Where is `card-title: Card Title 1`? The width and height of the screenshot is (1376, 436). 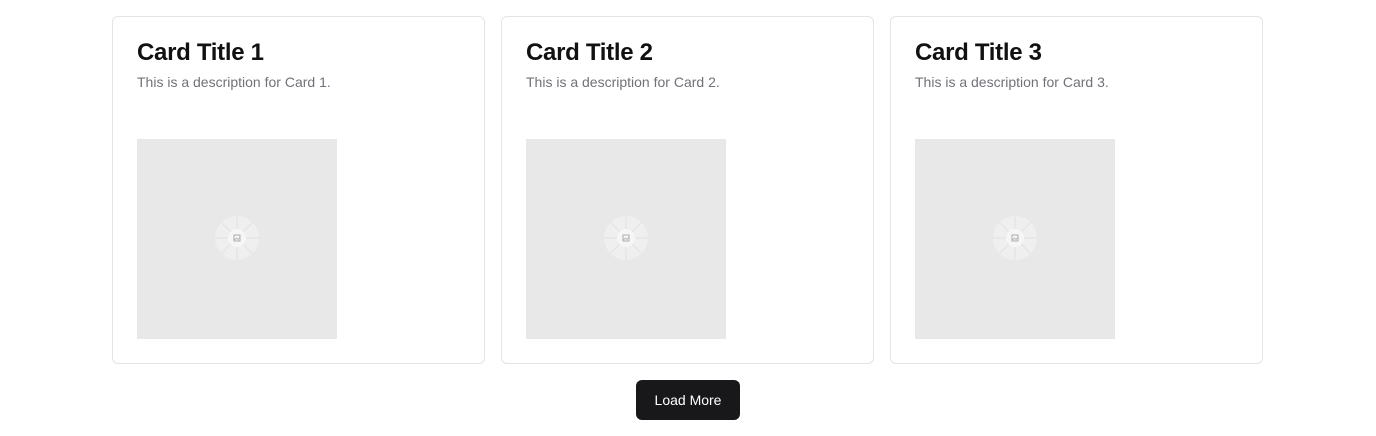 card-title: Card Title 1 is located at coordinates (200, 52).